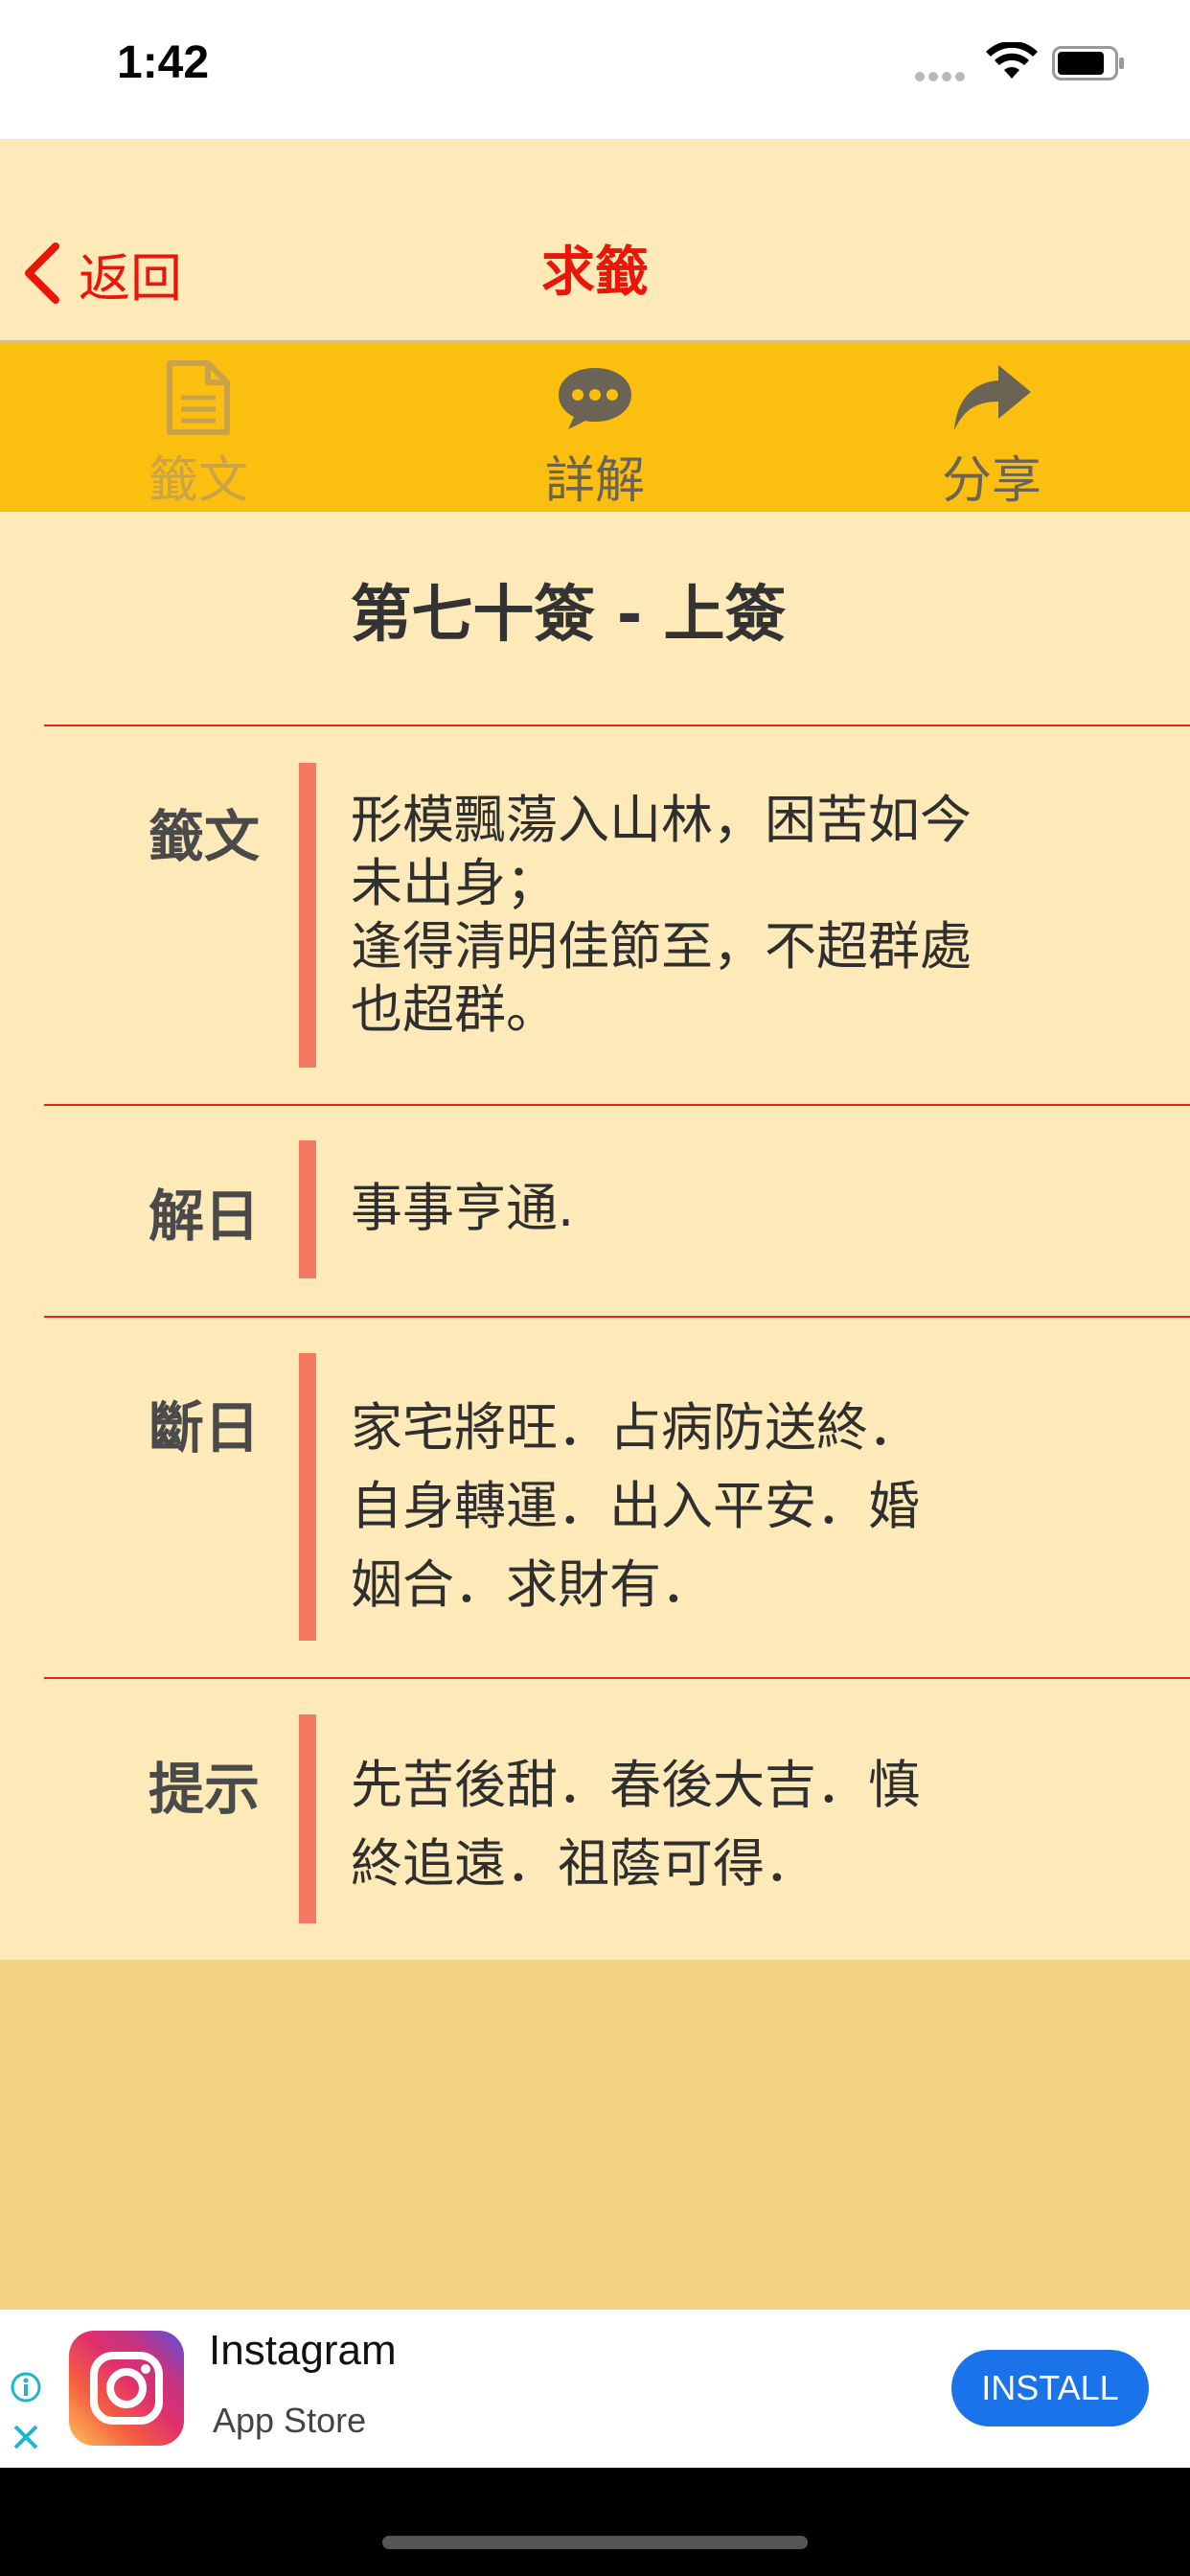 This screenshot has width=1190, height=2576. I want to click on share-arrow-icon, so click(992, 397).